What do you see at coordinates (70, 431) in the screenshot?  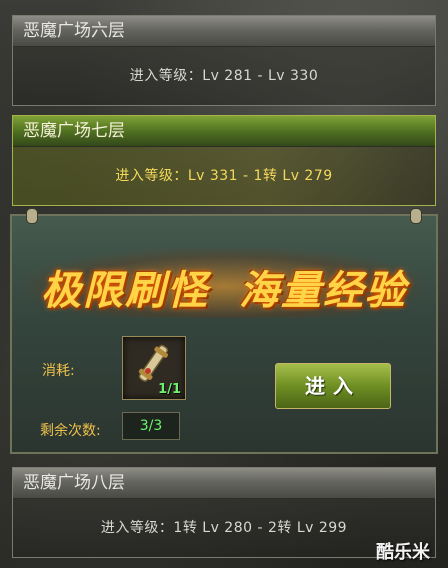 I see `remaining-attempts-label: 剩余次数:` at bounding box center [70, 431].